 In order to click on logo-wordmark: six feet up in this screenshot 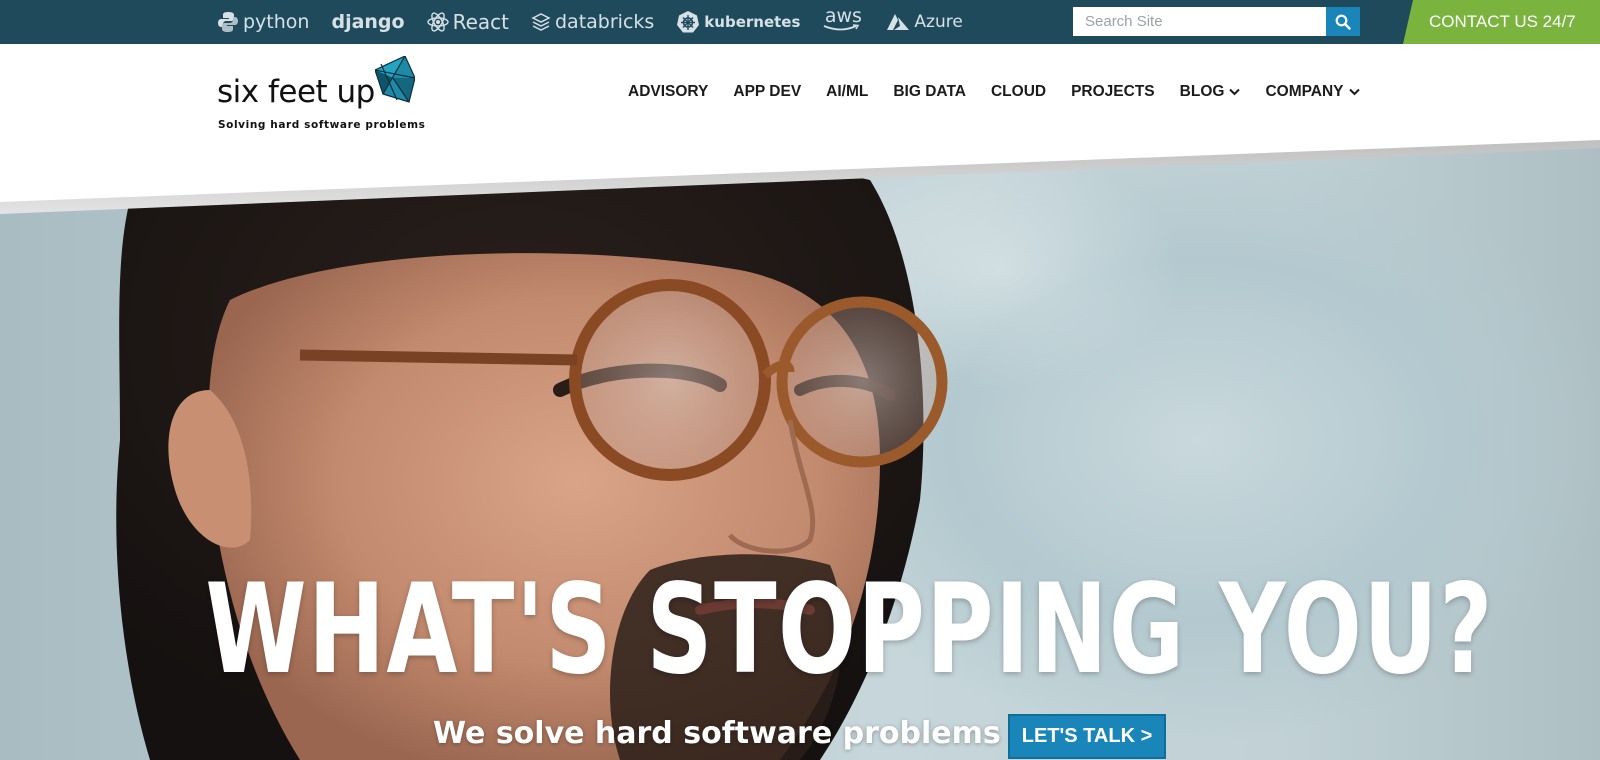, I will do `click(296, 92)`.